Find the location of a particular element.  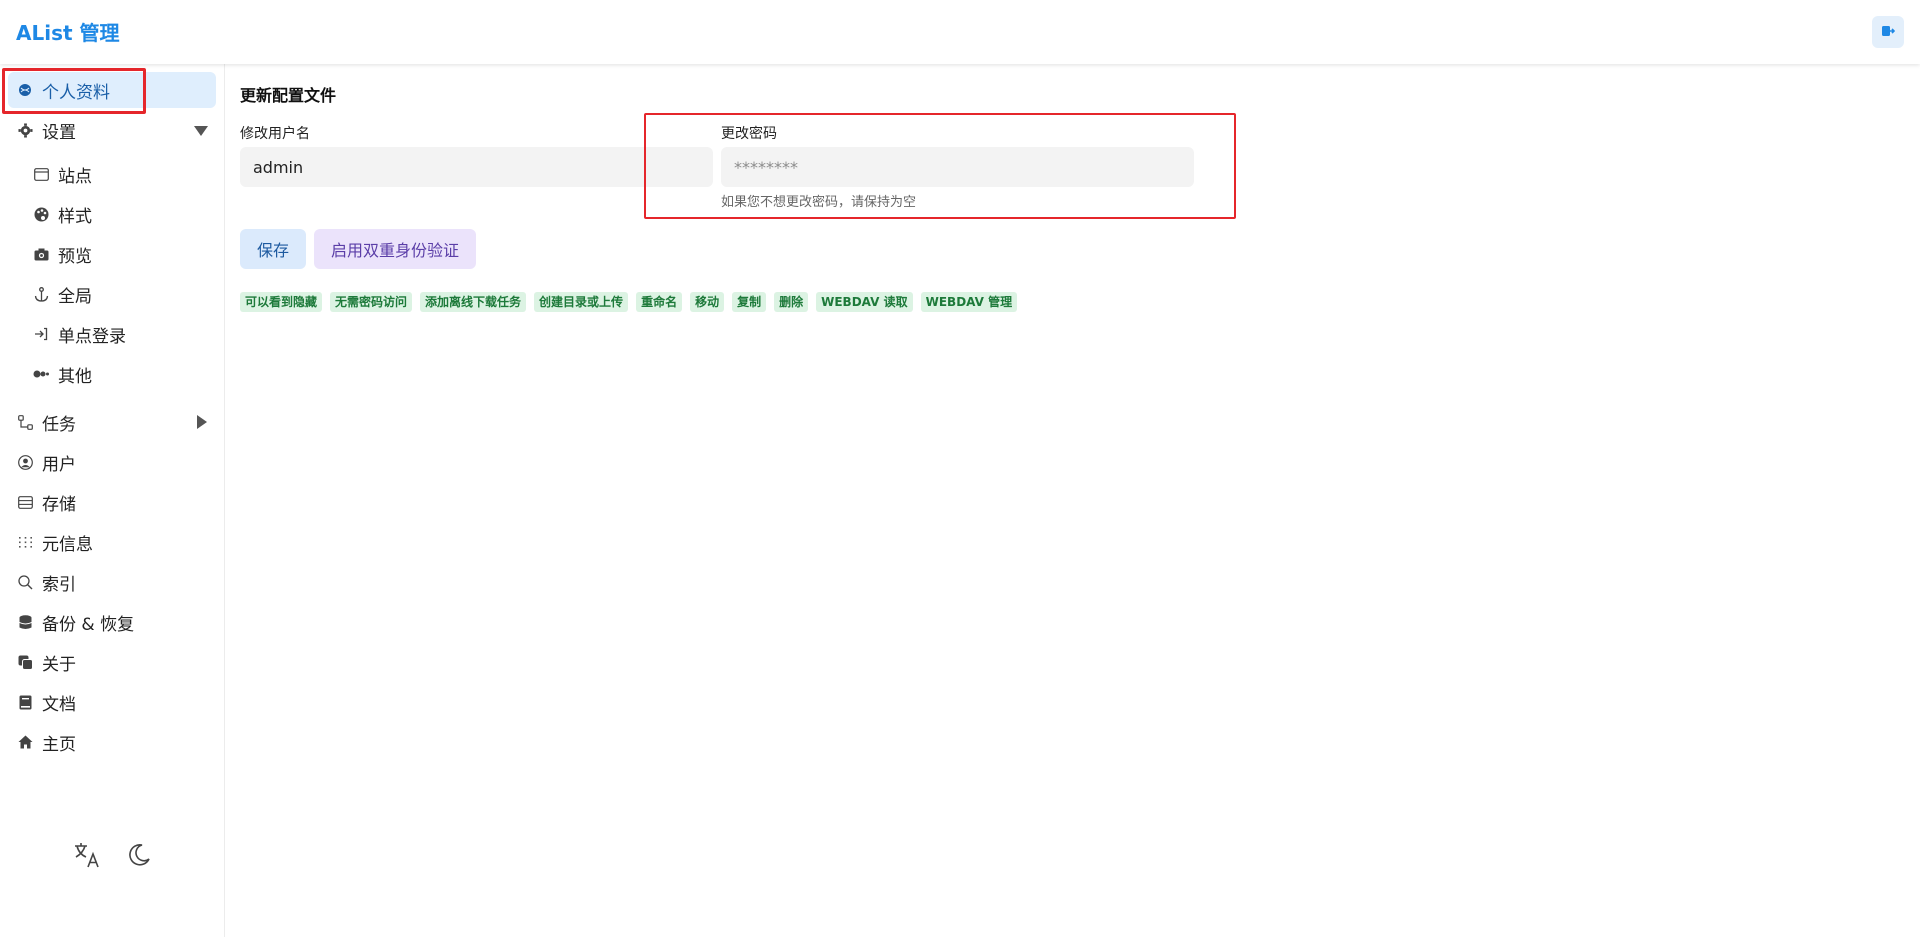

sidebar-item-style: 样式 is located at coordinates (112, 214).